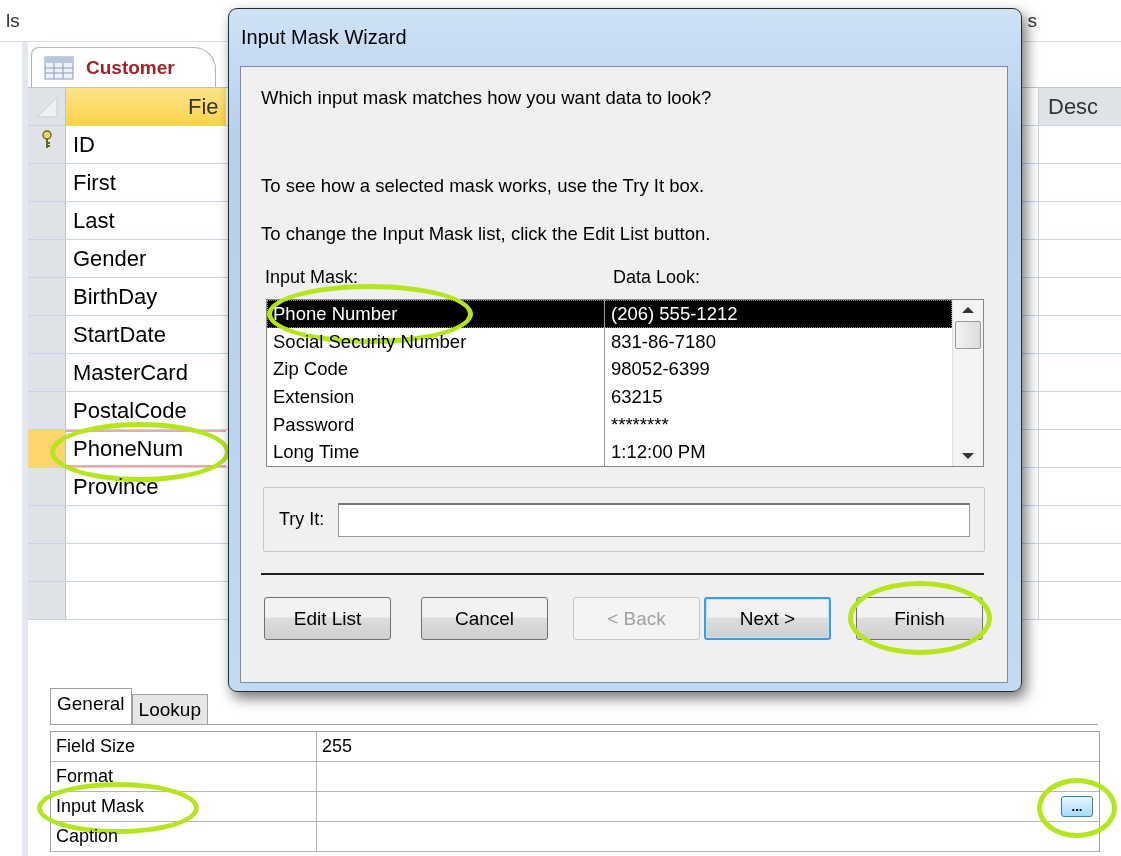 The height and width of the screenshot is (856, 1121). What do you see at coordinates (115, 296) in the screenshot?
I see `field-name-text: BirthDay` at bounding box center [115, 296].